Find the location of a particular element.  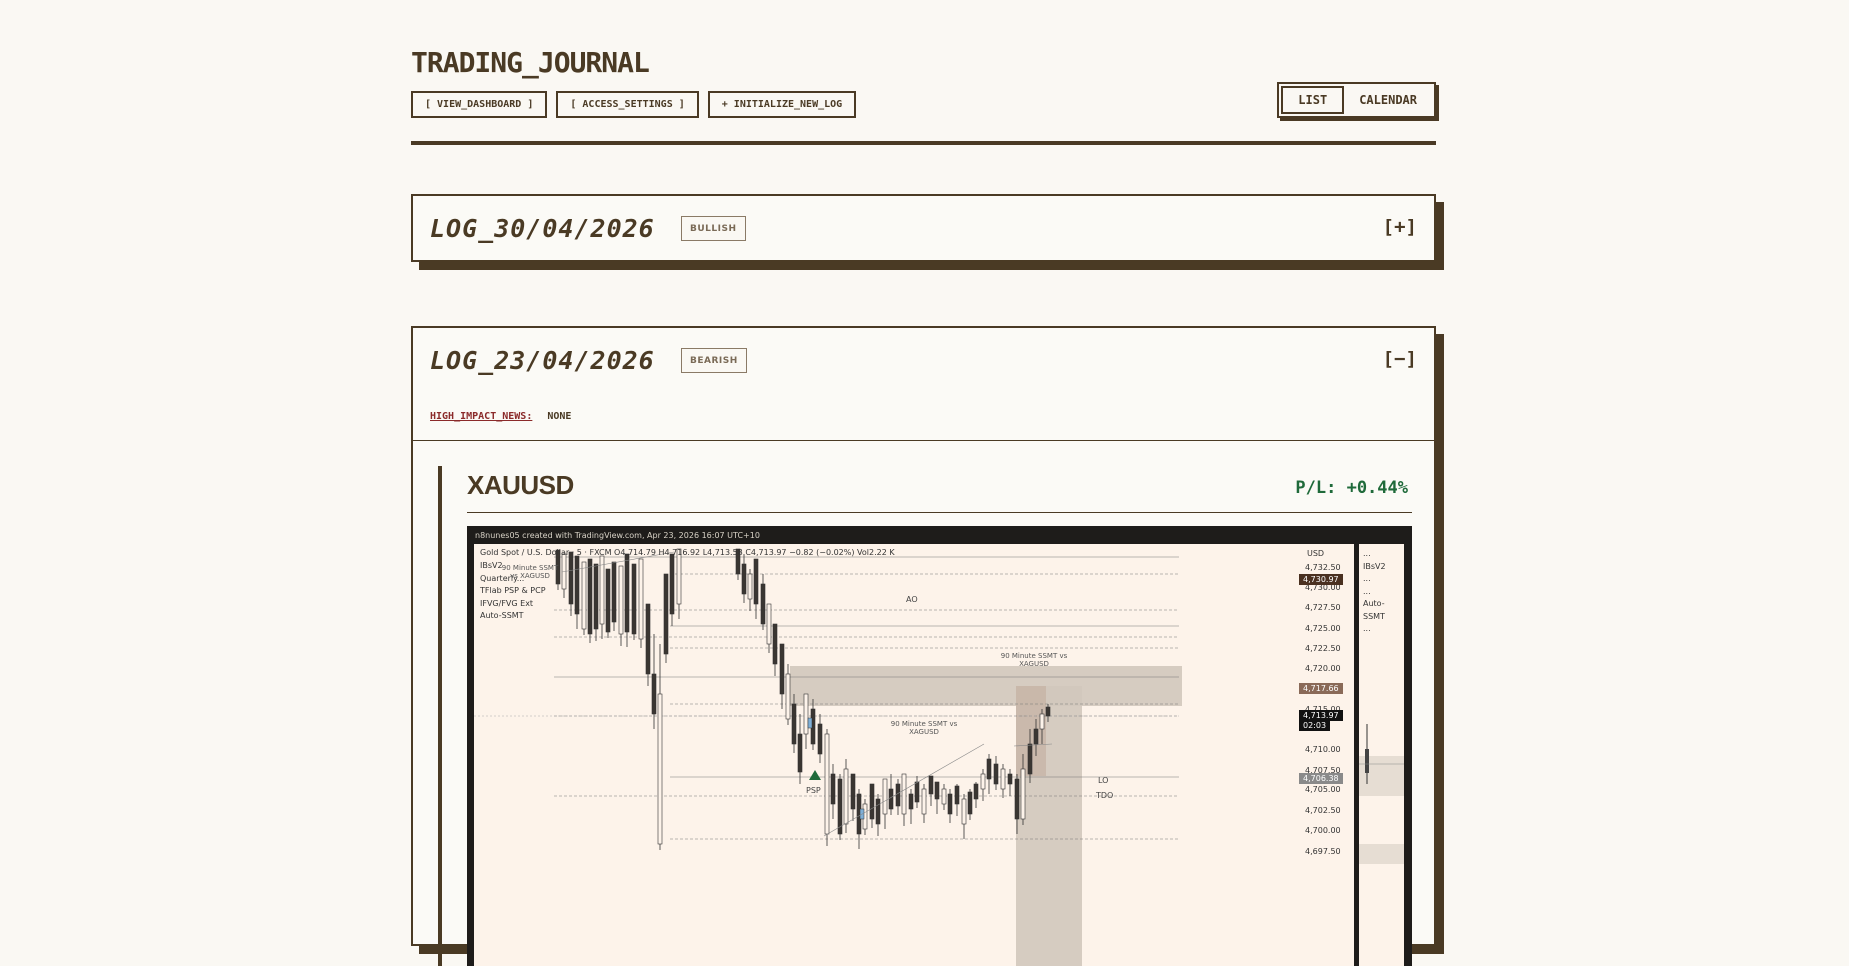

news-value: NONE is located at coordinates (559, 416).